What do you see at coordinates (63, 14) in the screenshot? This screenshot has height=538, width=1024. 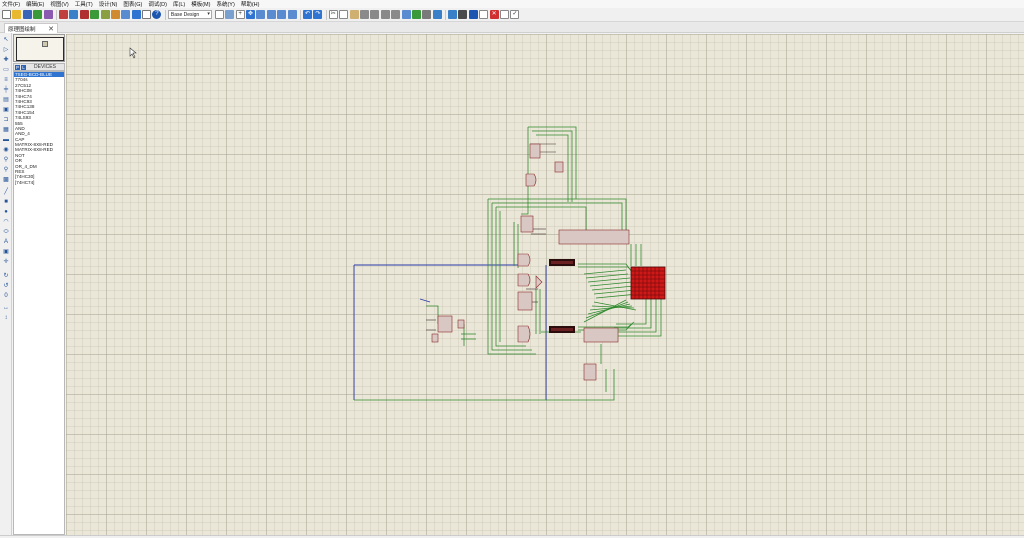 I see `home-icon` at bounding box center [63, 14].